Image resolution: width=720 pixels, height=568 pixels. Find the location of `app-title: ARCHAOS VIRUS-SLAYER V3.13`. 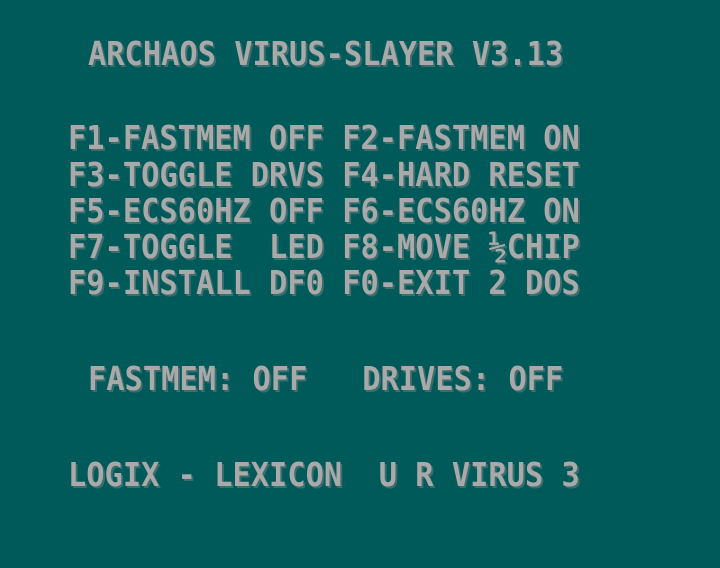

app-title: ARCHAOS VIRUS-SLAYER V3.13 is located at coordinates (326, 53).